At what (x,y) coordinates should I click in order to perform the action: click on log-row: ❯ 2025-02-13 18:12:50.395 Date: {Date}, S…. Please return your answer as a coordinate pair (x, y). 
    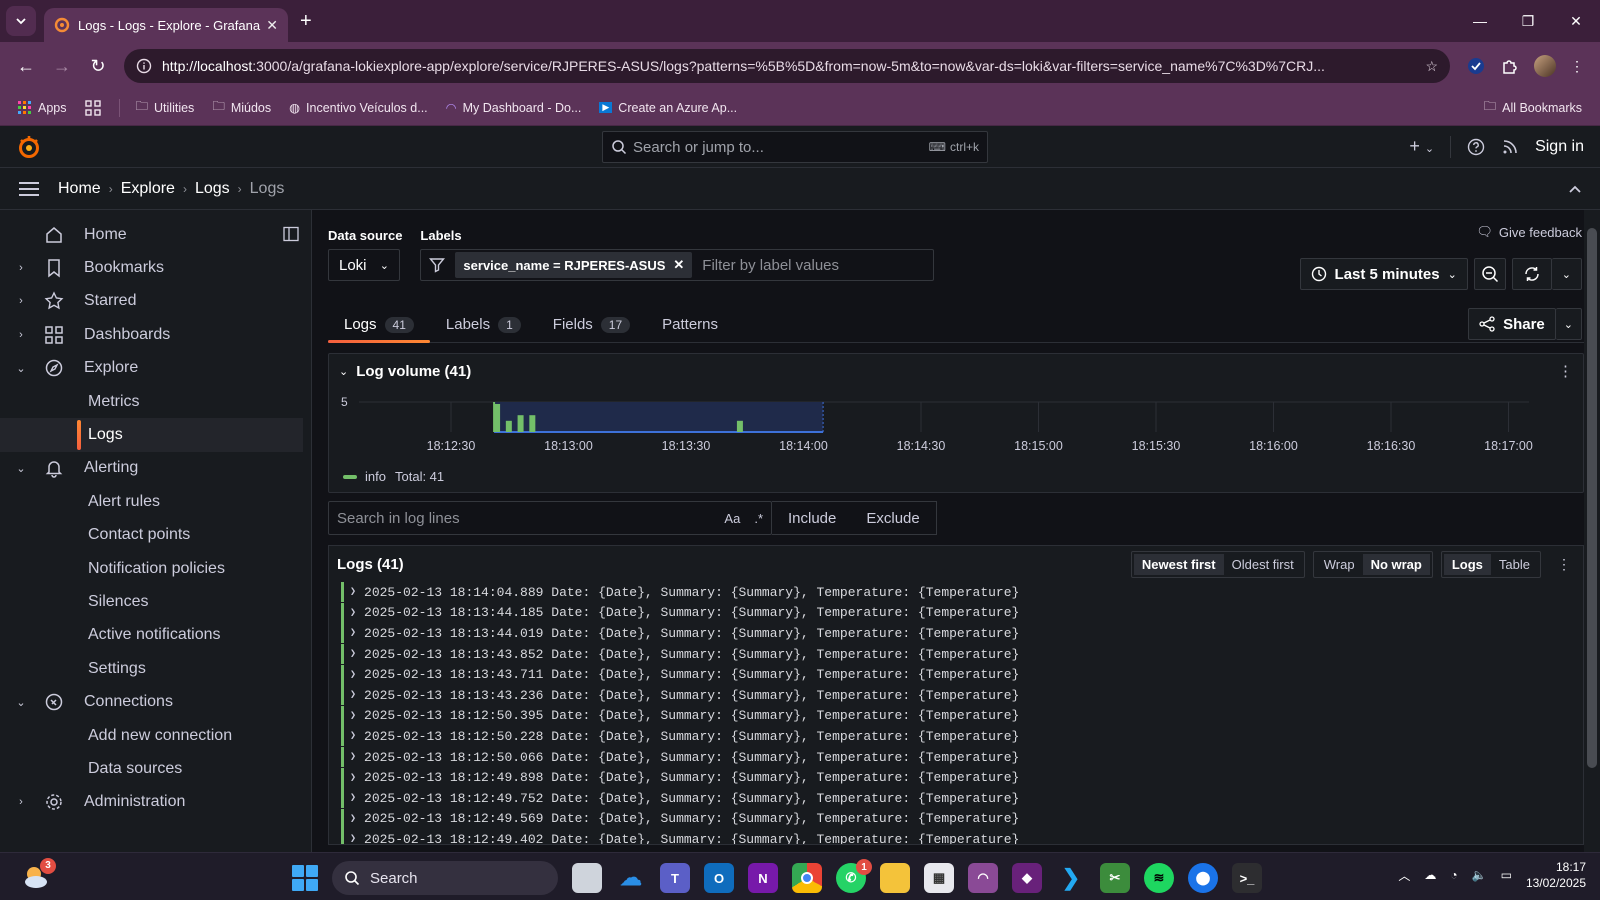
    Looking at the image, I should click on (956, 716).